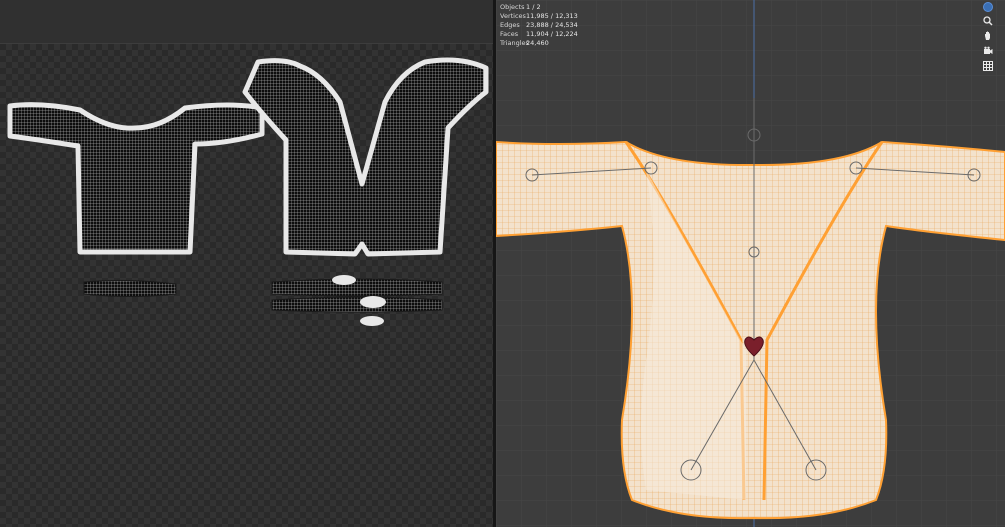 This screenshot has width=1005, height=527. I want to click on stat-vertices: Vertices 11,985 / 12,313, so click(539, 16).